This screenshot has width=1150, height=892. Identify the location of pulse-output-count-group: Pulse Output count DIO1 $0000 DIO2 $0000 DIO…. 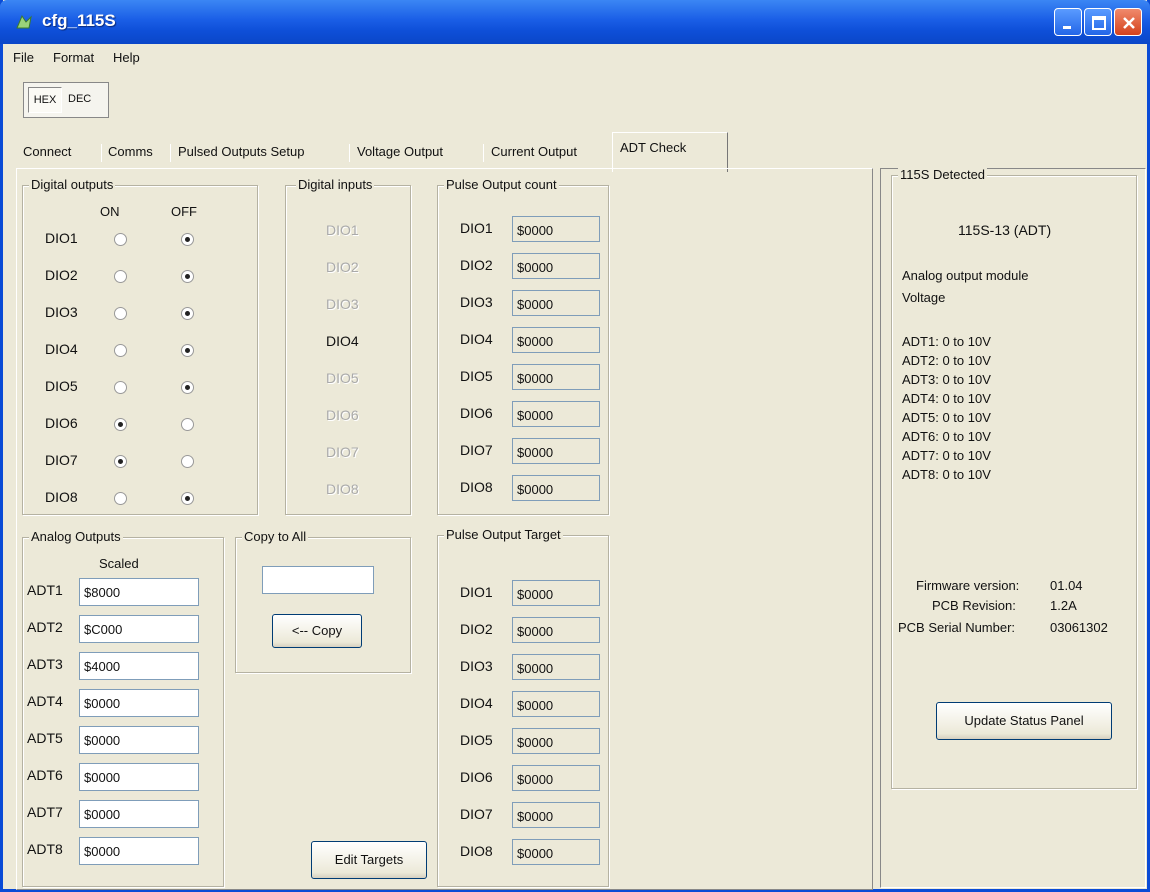
(523, 346).